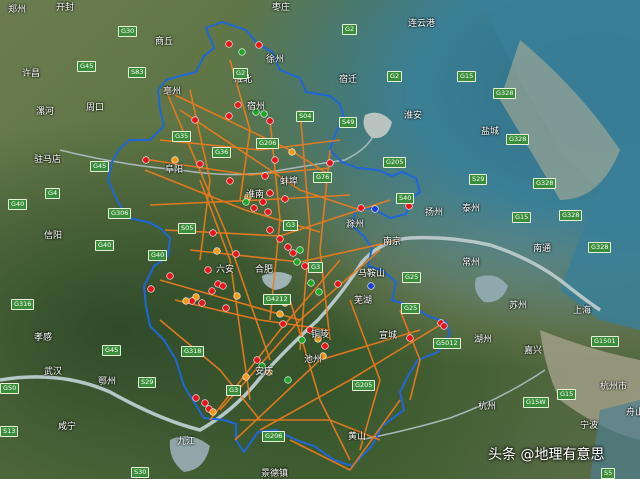  I want to click on road-shield: S04, so click(305, 116).